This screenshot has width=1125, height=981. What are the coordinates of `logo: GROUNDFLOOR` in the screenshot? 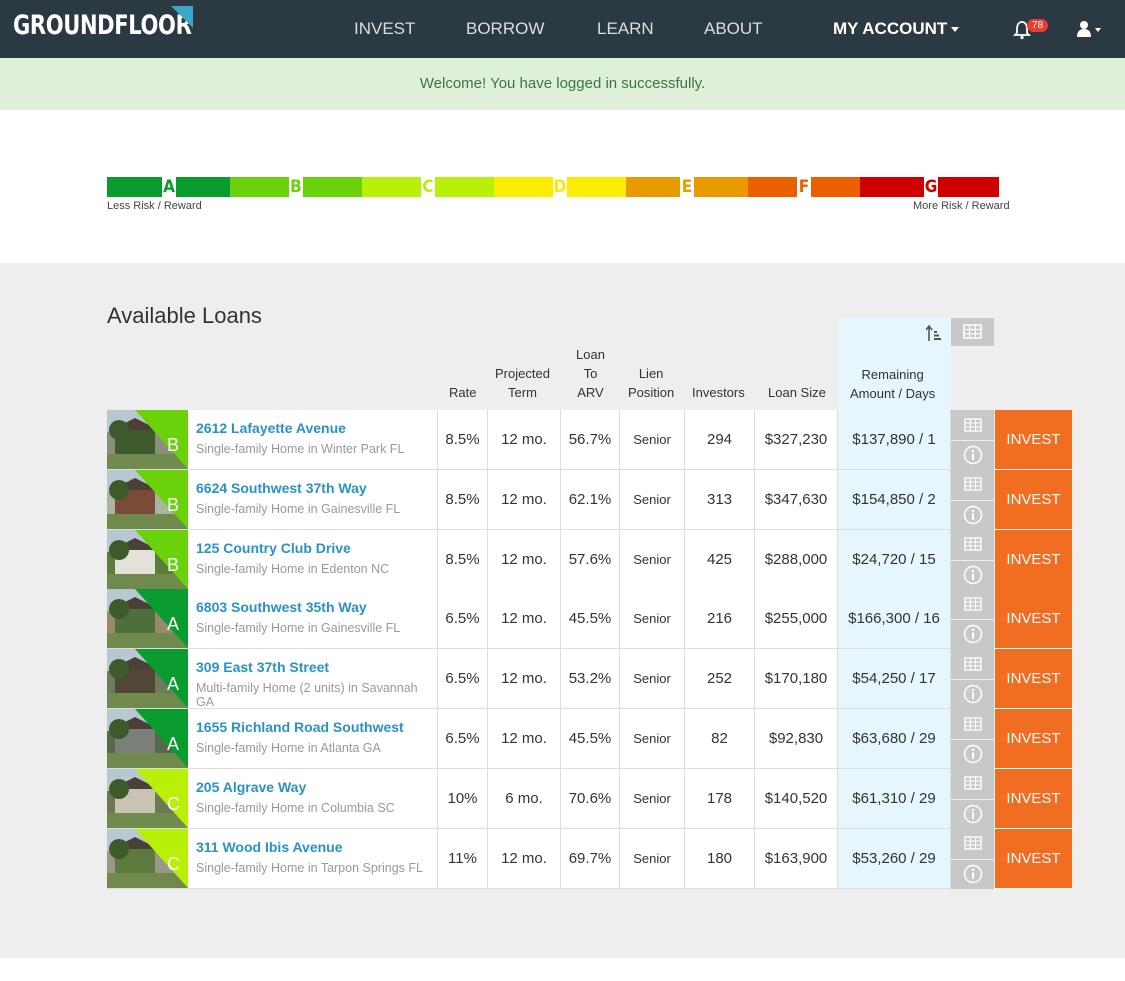 It's located at (102, 25).